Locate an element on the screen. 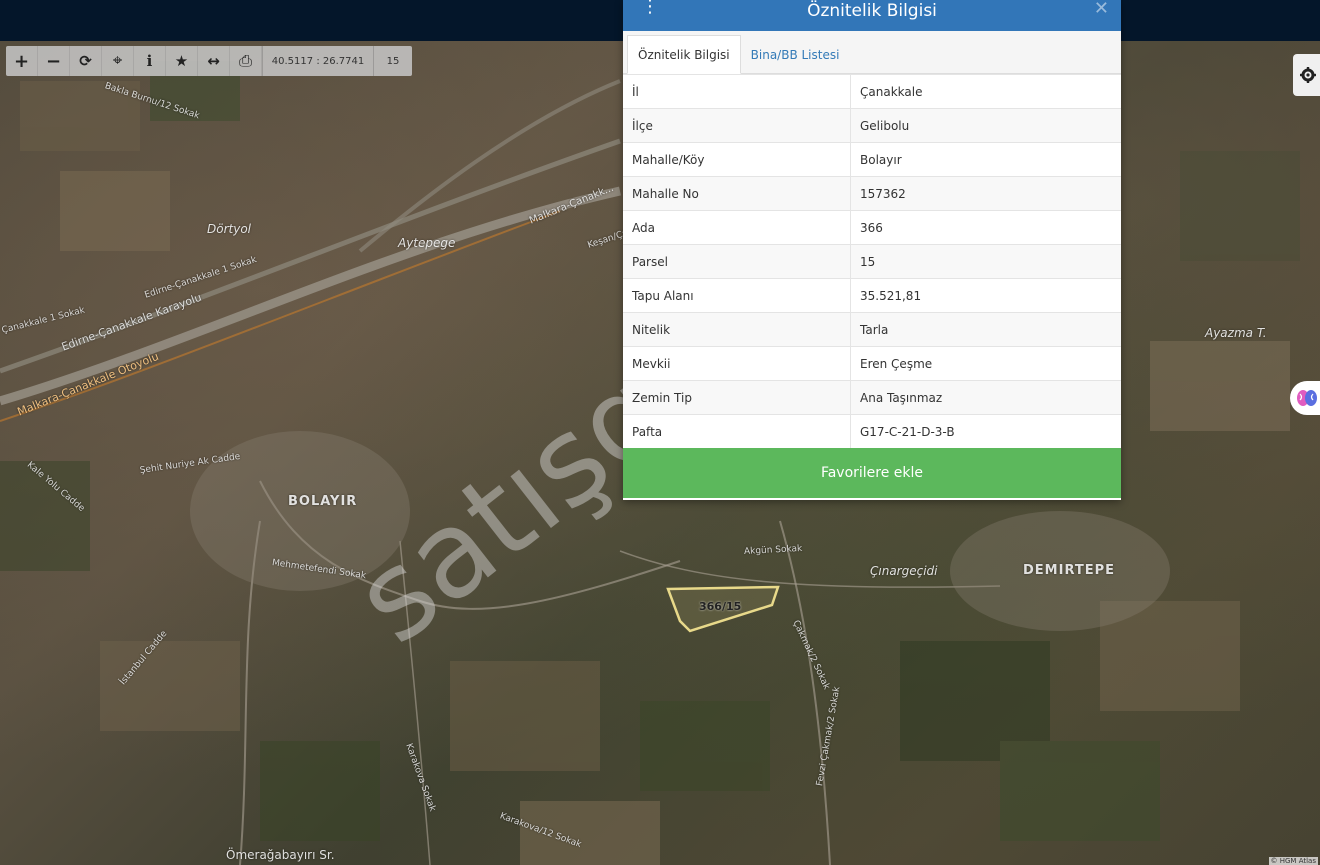 The image size is (1320, 865). settings-button is located at coordinates (1306, 75).